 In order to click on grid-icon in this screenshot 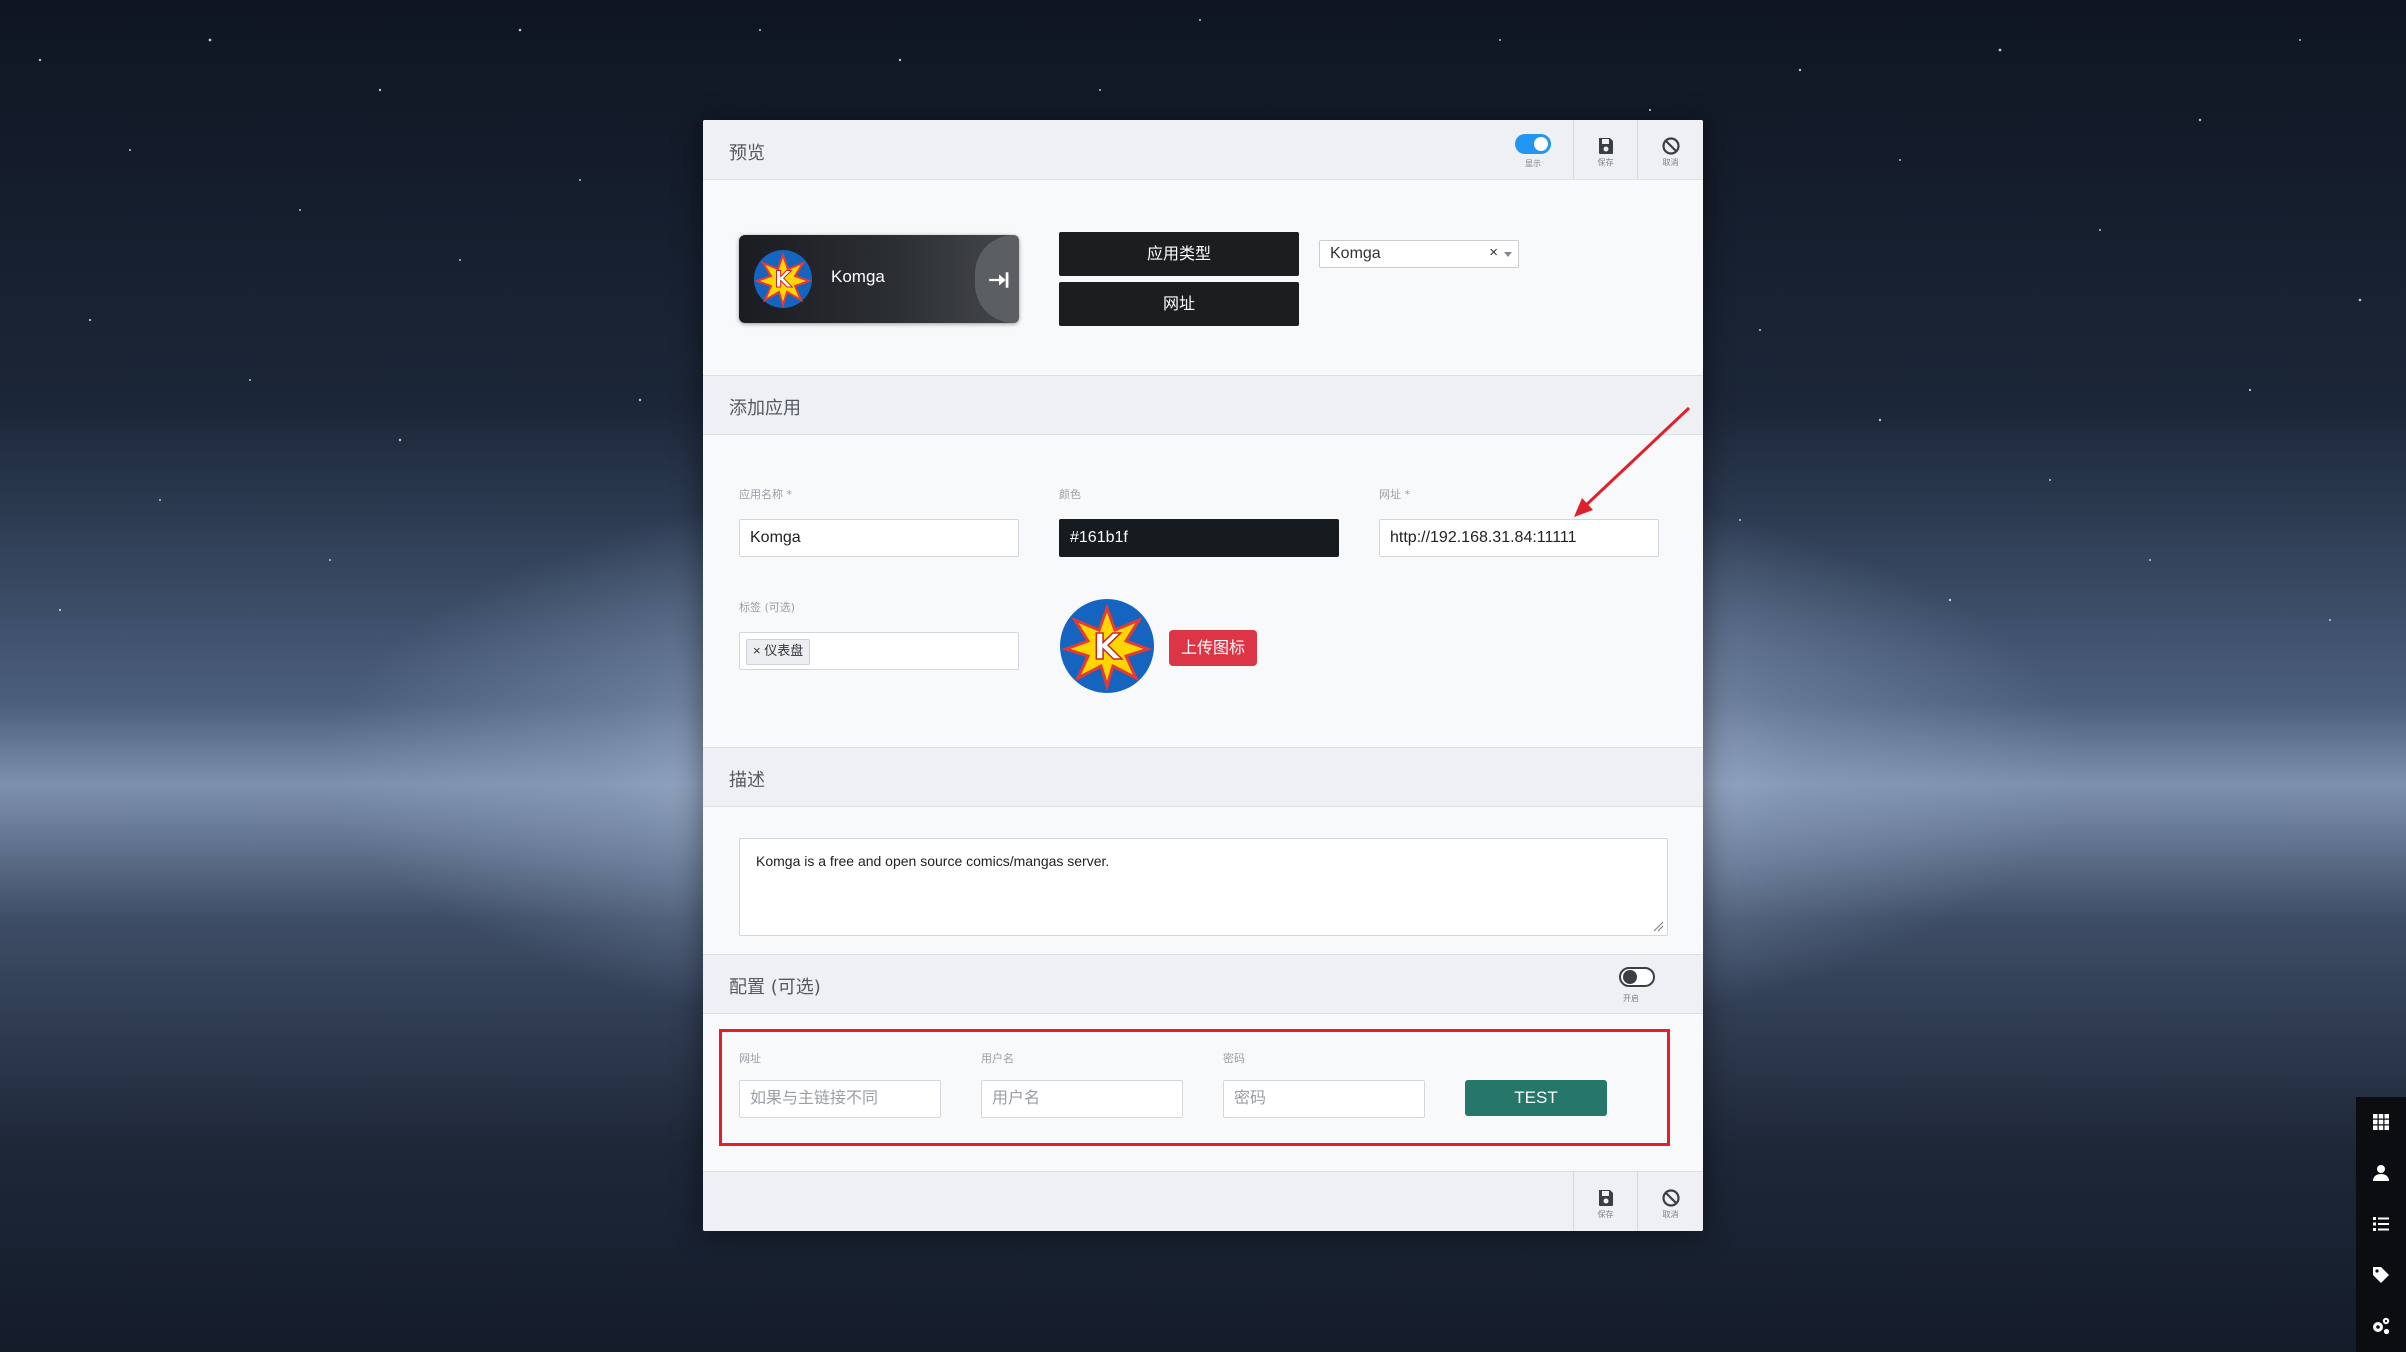, I will do `click(2381, 1122)`.